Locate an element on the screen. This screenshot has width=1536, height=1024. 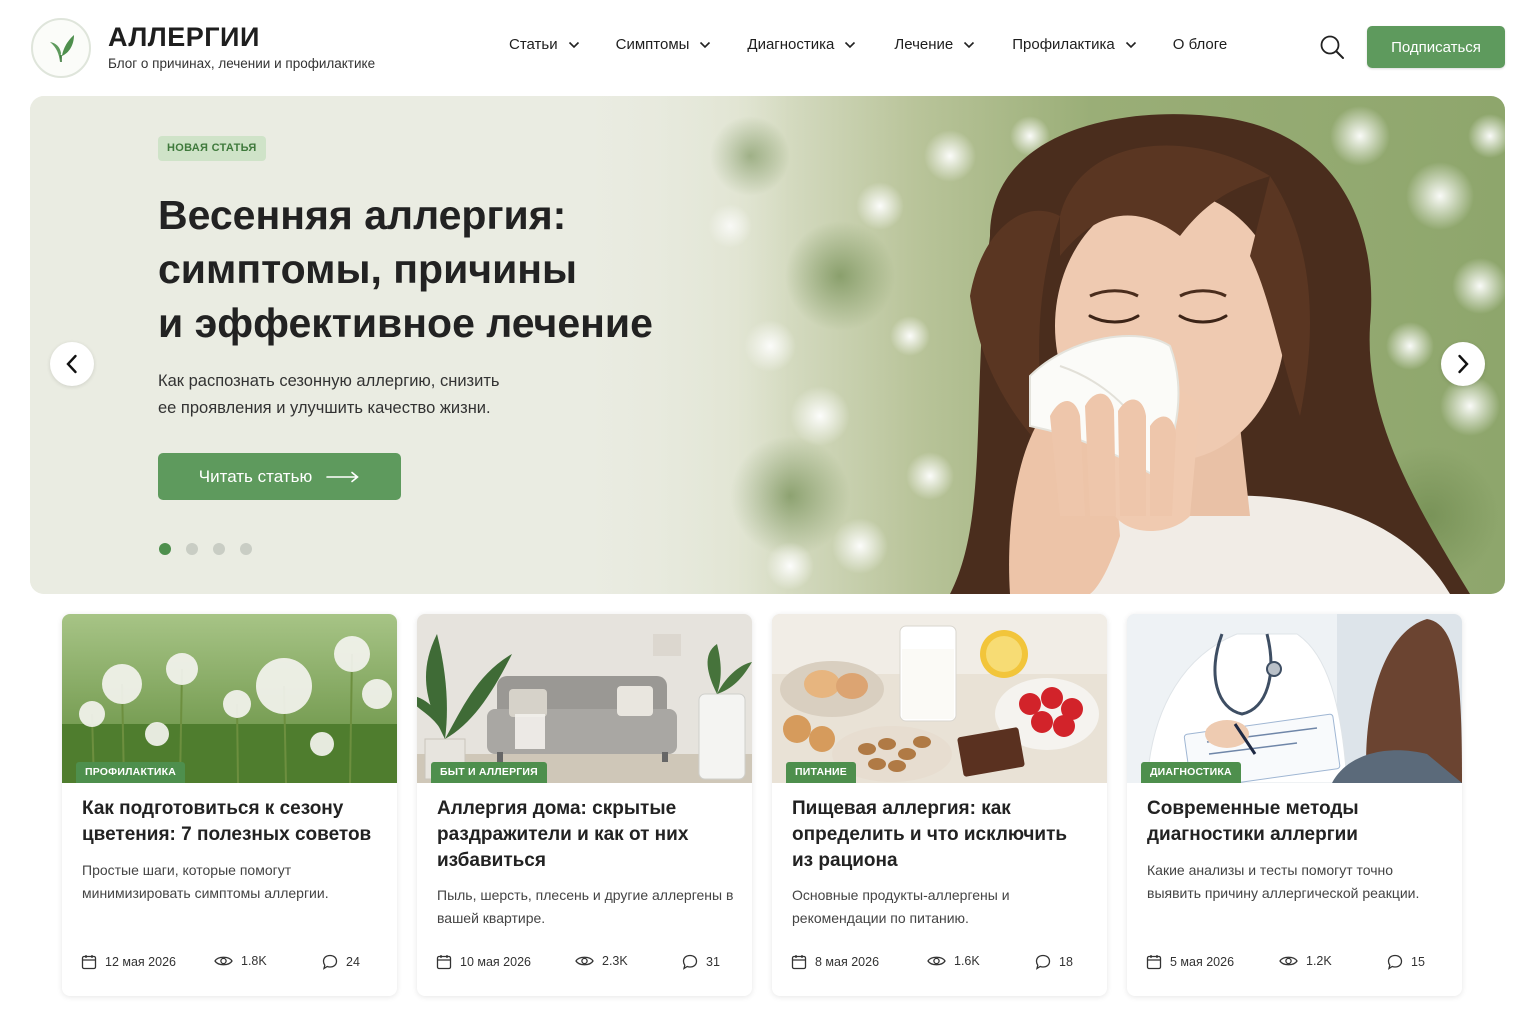
card-comments-text: 31 is located at coordinates (713, 962).